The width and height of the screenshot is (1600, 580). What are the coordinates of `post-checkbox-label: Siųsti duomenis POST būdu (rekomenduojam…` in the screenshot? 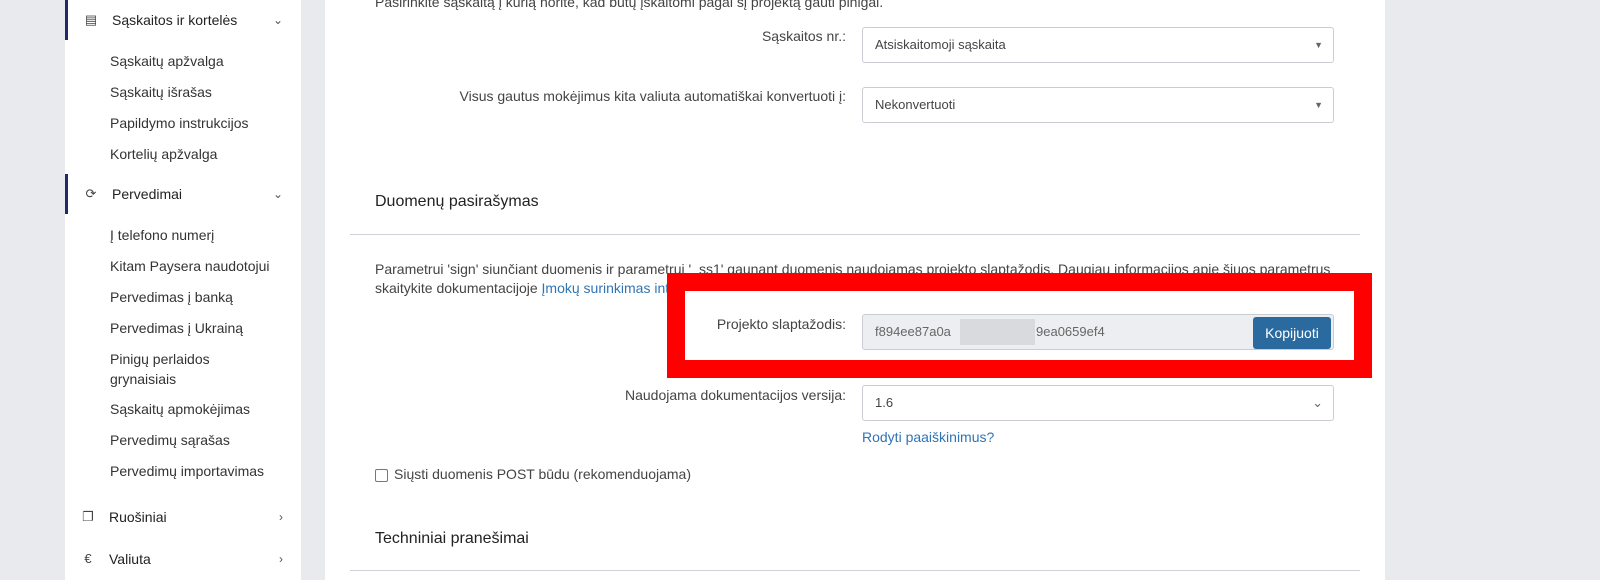 It's located at (543, 474).